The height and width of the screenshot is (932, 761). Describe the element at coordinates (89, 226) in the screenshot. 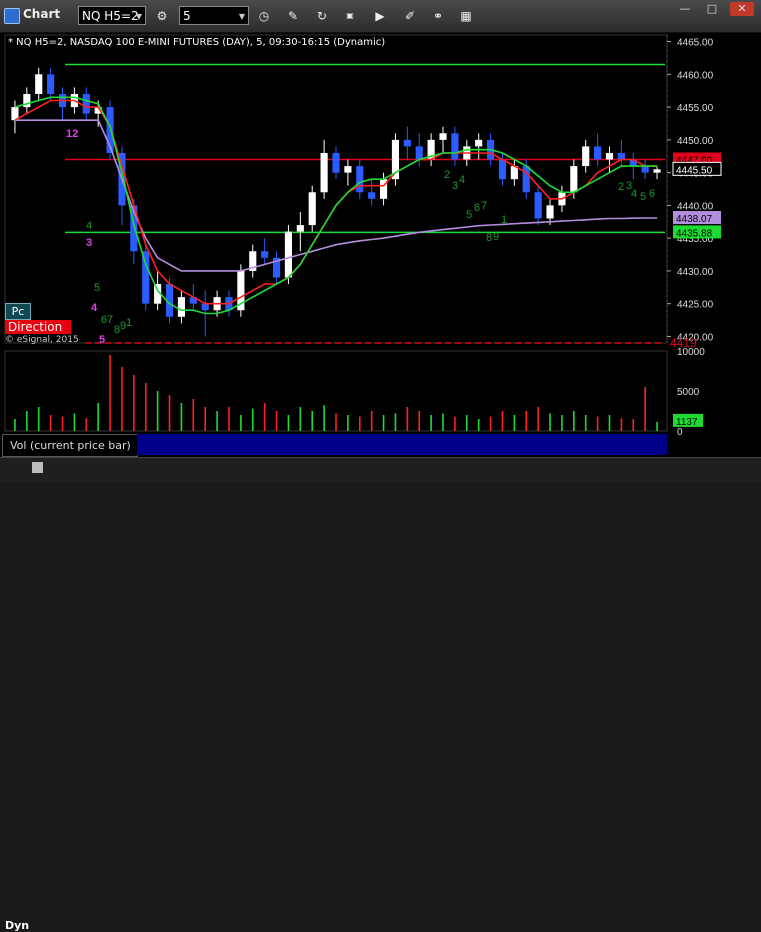

I see `count-label: 4` at that location.